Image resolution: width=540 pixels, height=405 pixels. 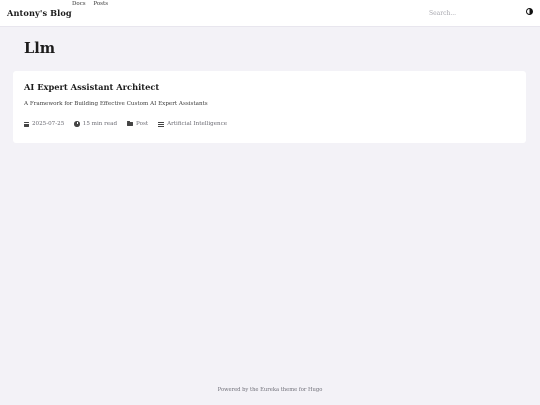 What do you see at coordinates (39, 13) in the screenshot?
I see `site-brand: Antony's Blog` at bounding box center [39, 13].